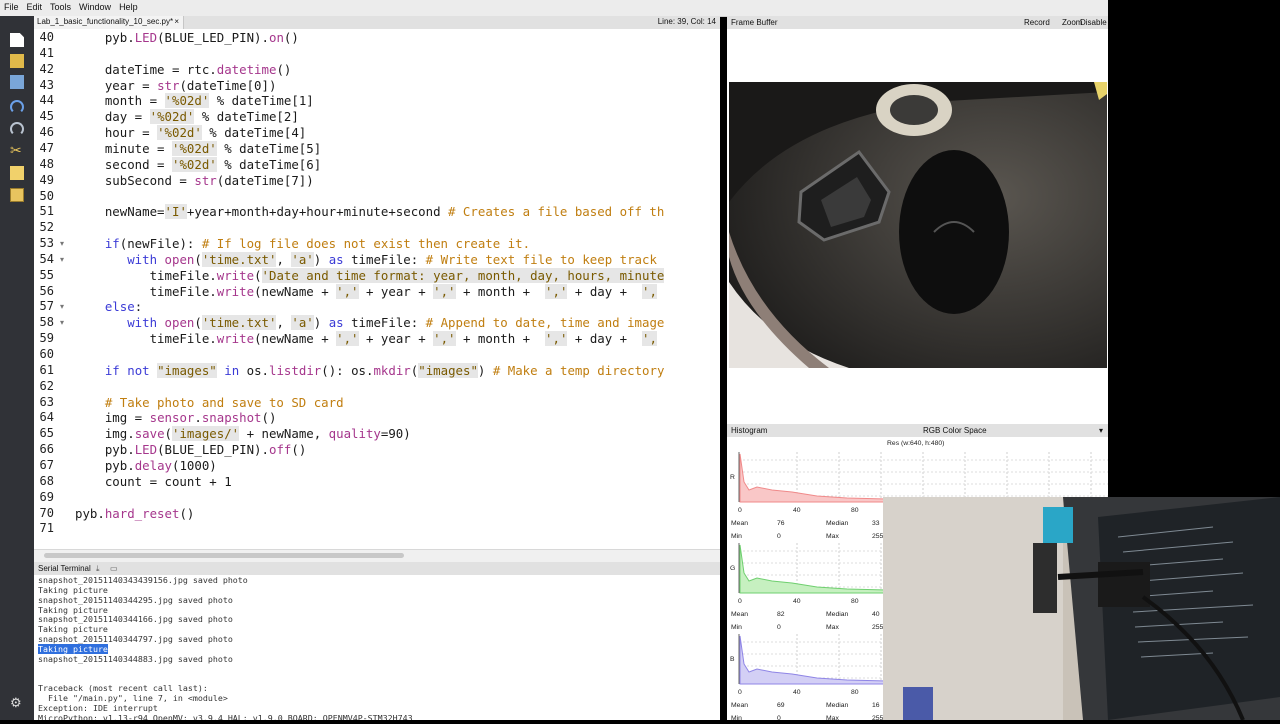 This screenshot has height=724, width=1280. Describe the element at coordinates (781, 523) in the screenshot. I see `mean-value: 76` at that location.